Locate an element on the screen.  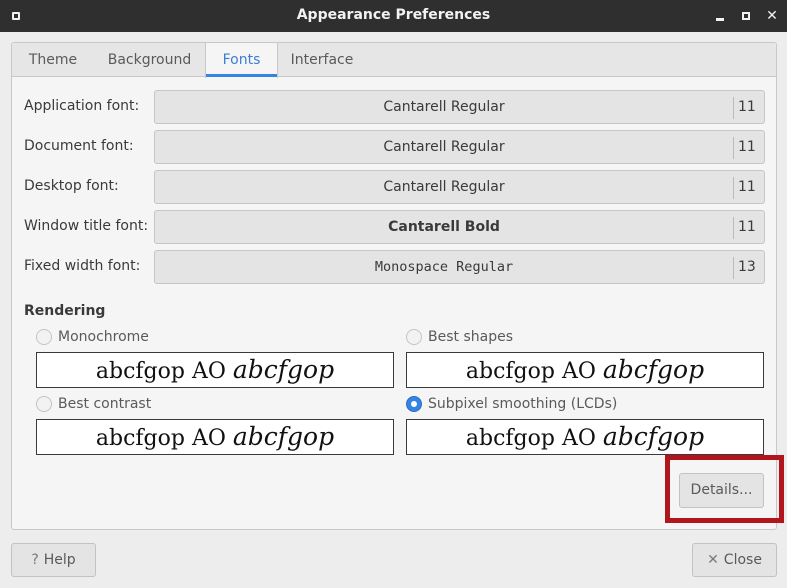
window-title-font-label: Window title font: is located at coordinates (86, 226).